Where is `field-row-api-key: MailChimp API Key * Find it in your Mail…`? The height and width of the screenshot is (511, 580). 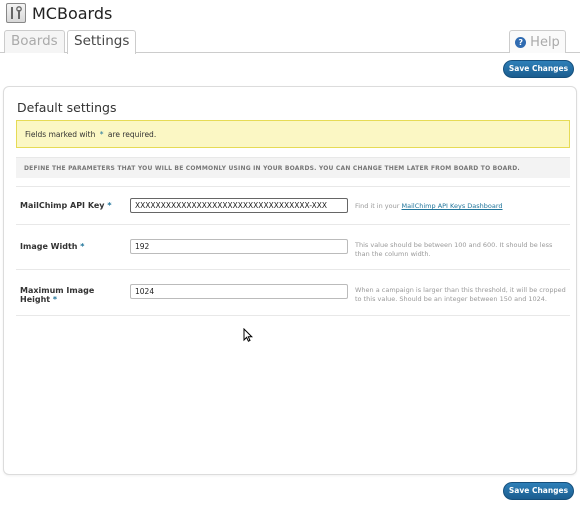 field-row-api-key: MailChimp API Key * Find it in your Mail… is located at coordinates (293, 205).